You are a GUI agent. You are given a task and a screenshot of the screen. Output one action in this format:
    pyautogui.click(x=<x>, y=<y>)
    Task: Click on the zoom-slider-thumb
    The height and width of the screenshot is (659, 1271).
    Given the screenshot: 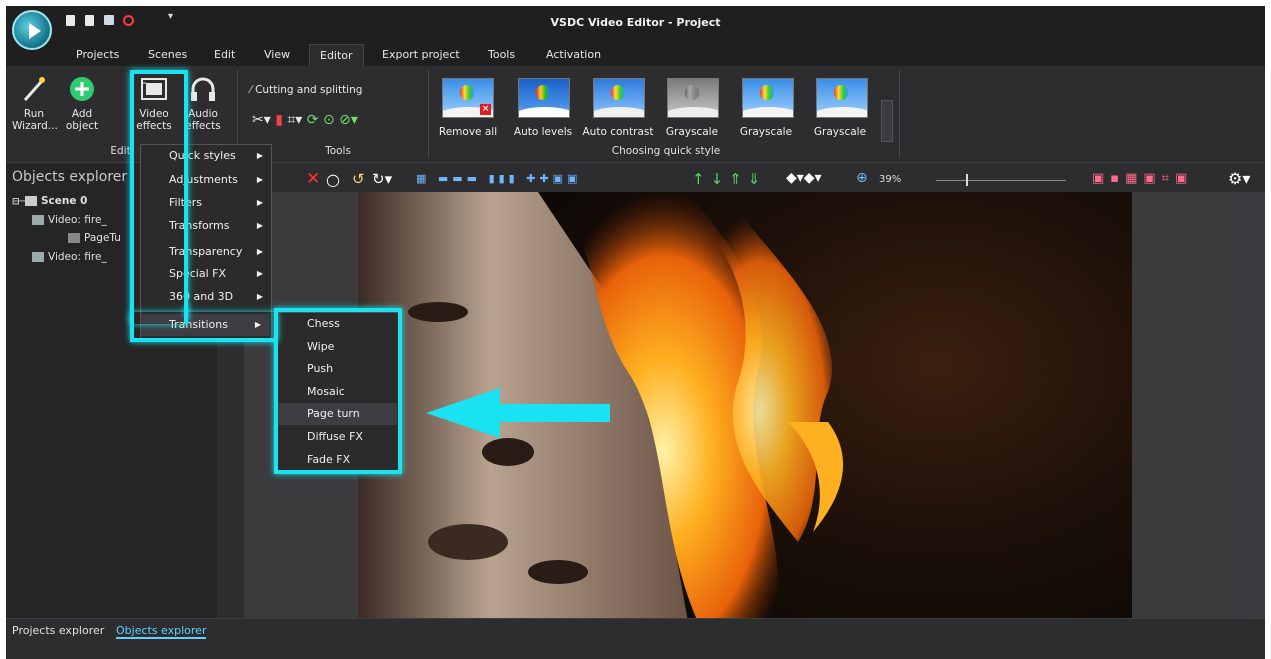 What is the action you would take?
    pyautogui.click(x=967, y=180)
    